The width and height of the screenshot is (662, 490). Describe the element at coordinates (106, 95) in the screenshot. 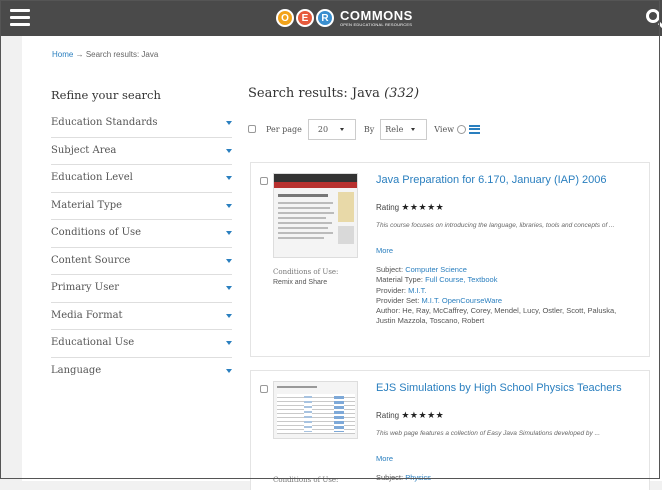

I see `refine-search-title: Refine your search` at that location.